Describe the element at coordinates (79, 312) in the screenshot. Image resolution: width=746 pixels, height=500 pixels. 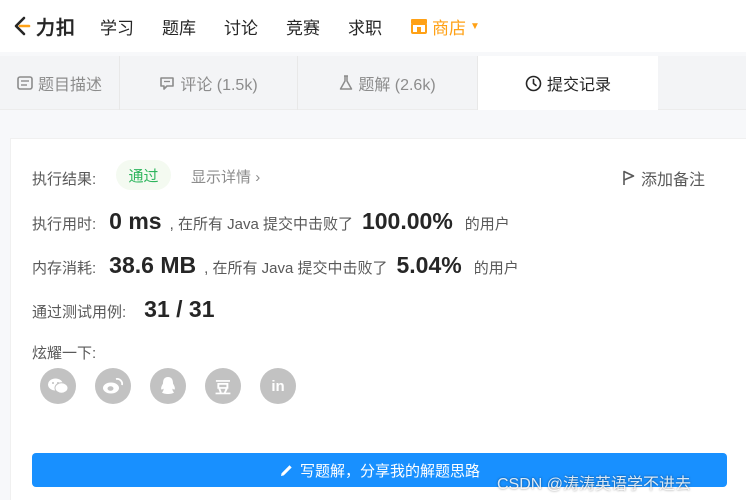
I see `tests-label: 通过测试用例:` at that location.